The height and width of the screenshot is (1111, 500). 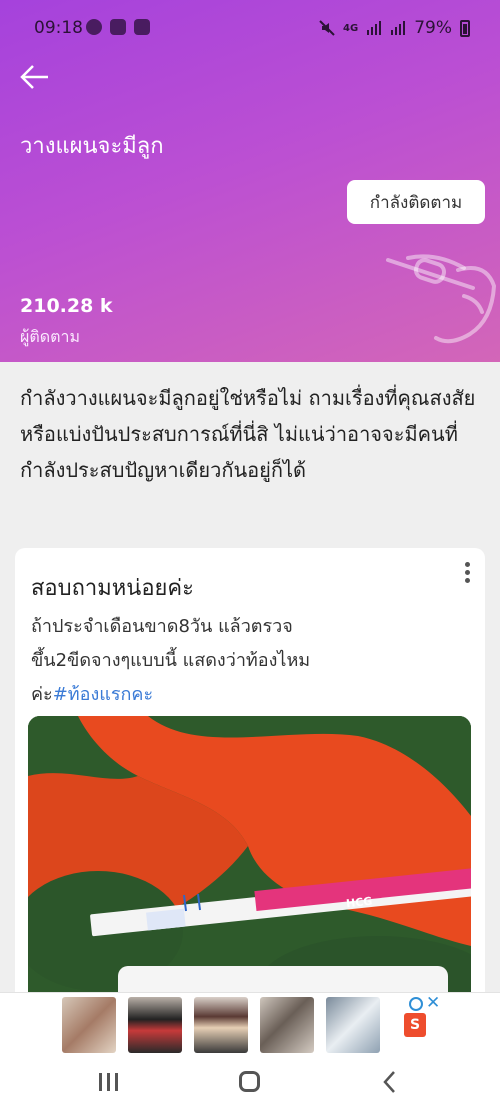 I want to click on battery-percent: 79%, so click(x=433, y=28).